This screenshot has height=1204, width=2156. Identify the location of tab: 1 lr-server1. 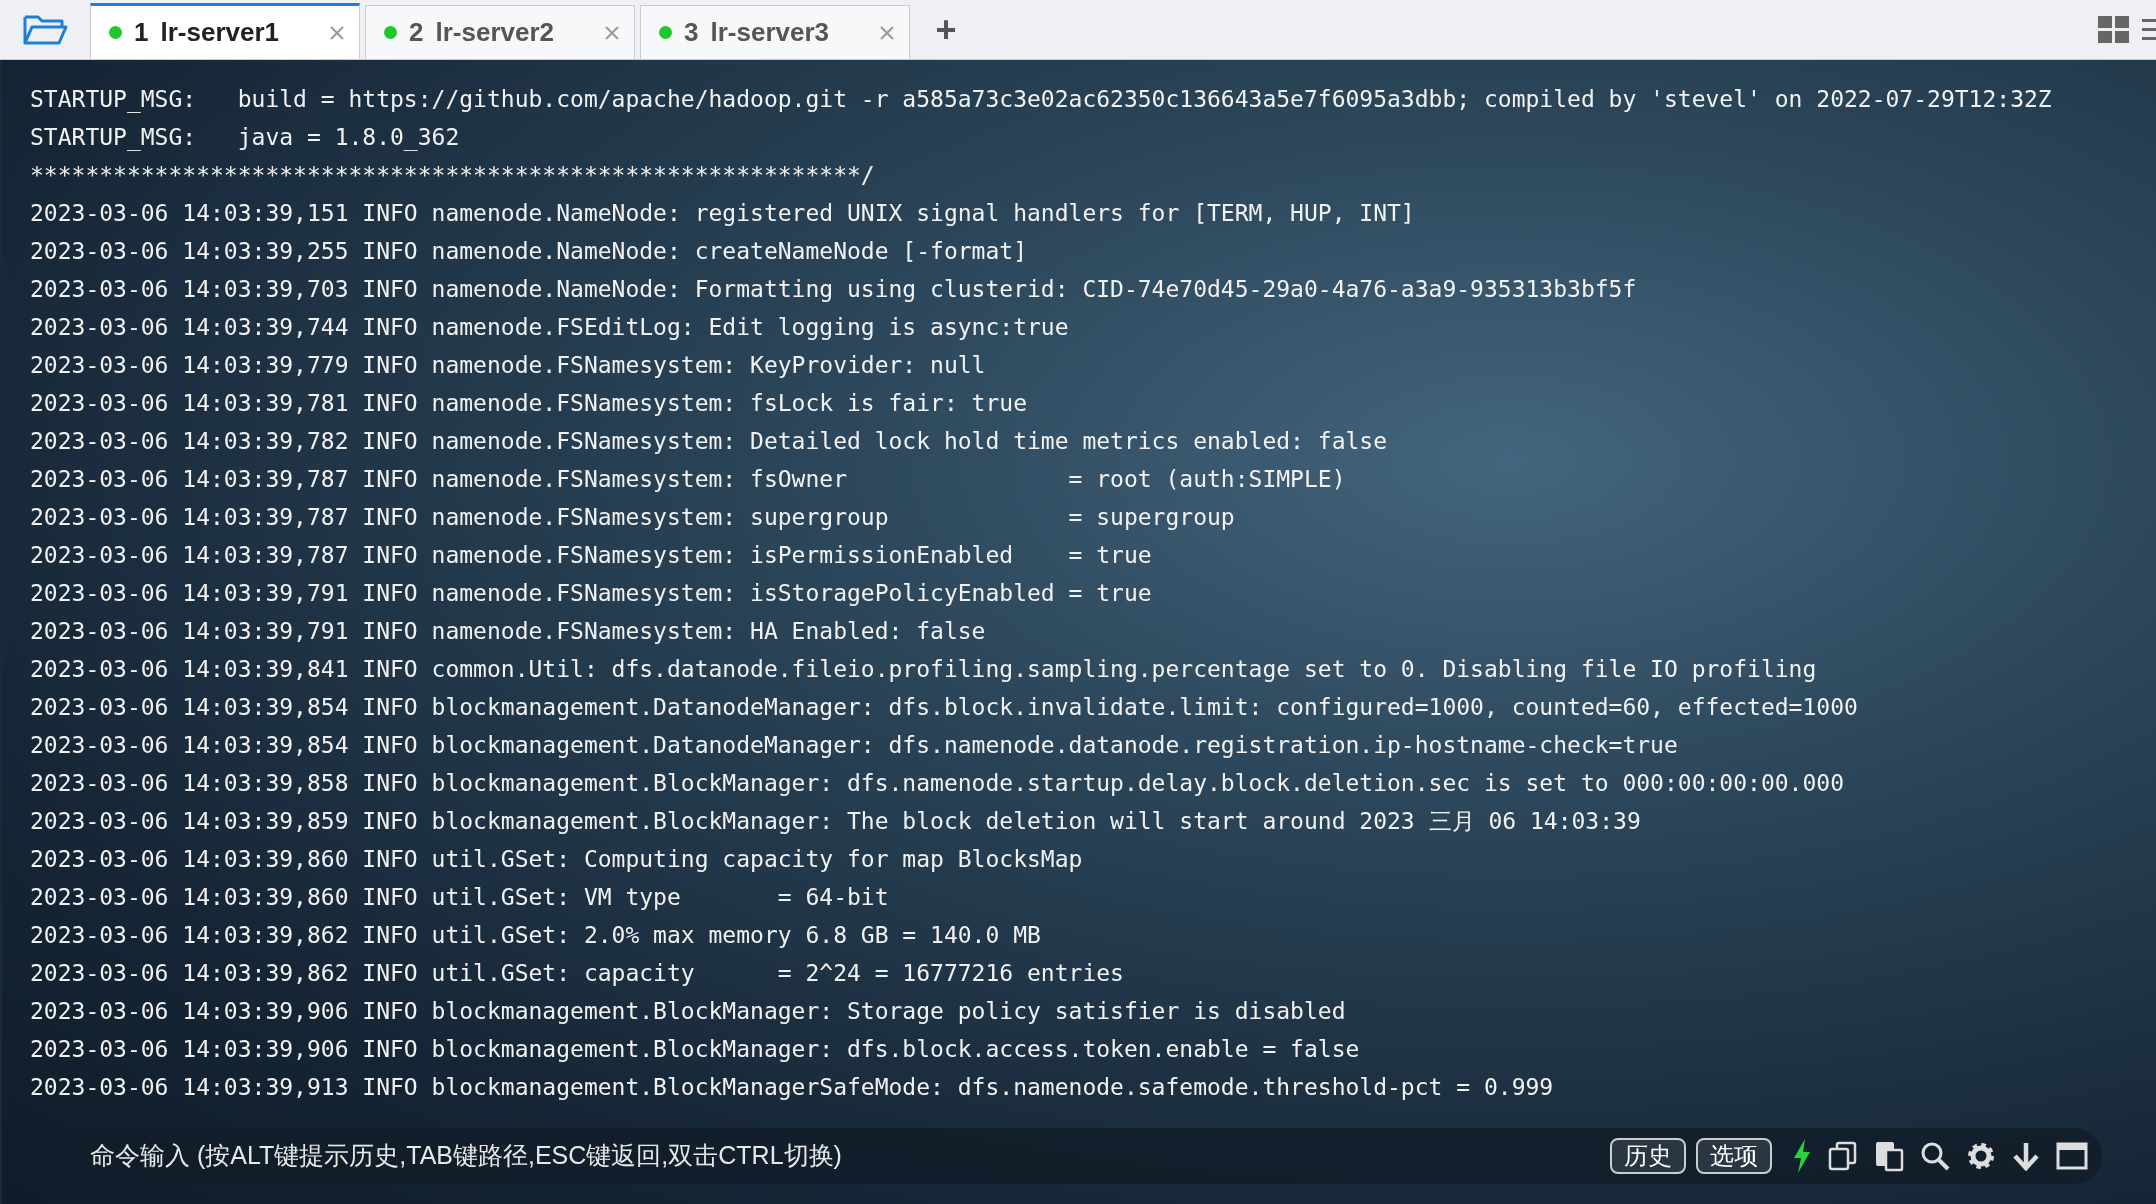
(225, 31).